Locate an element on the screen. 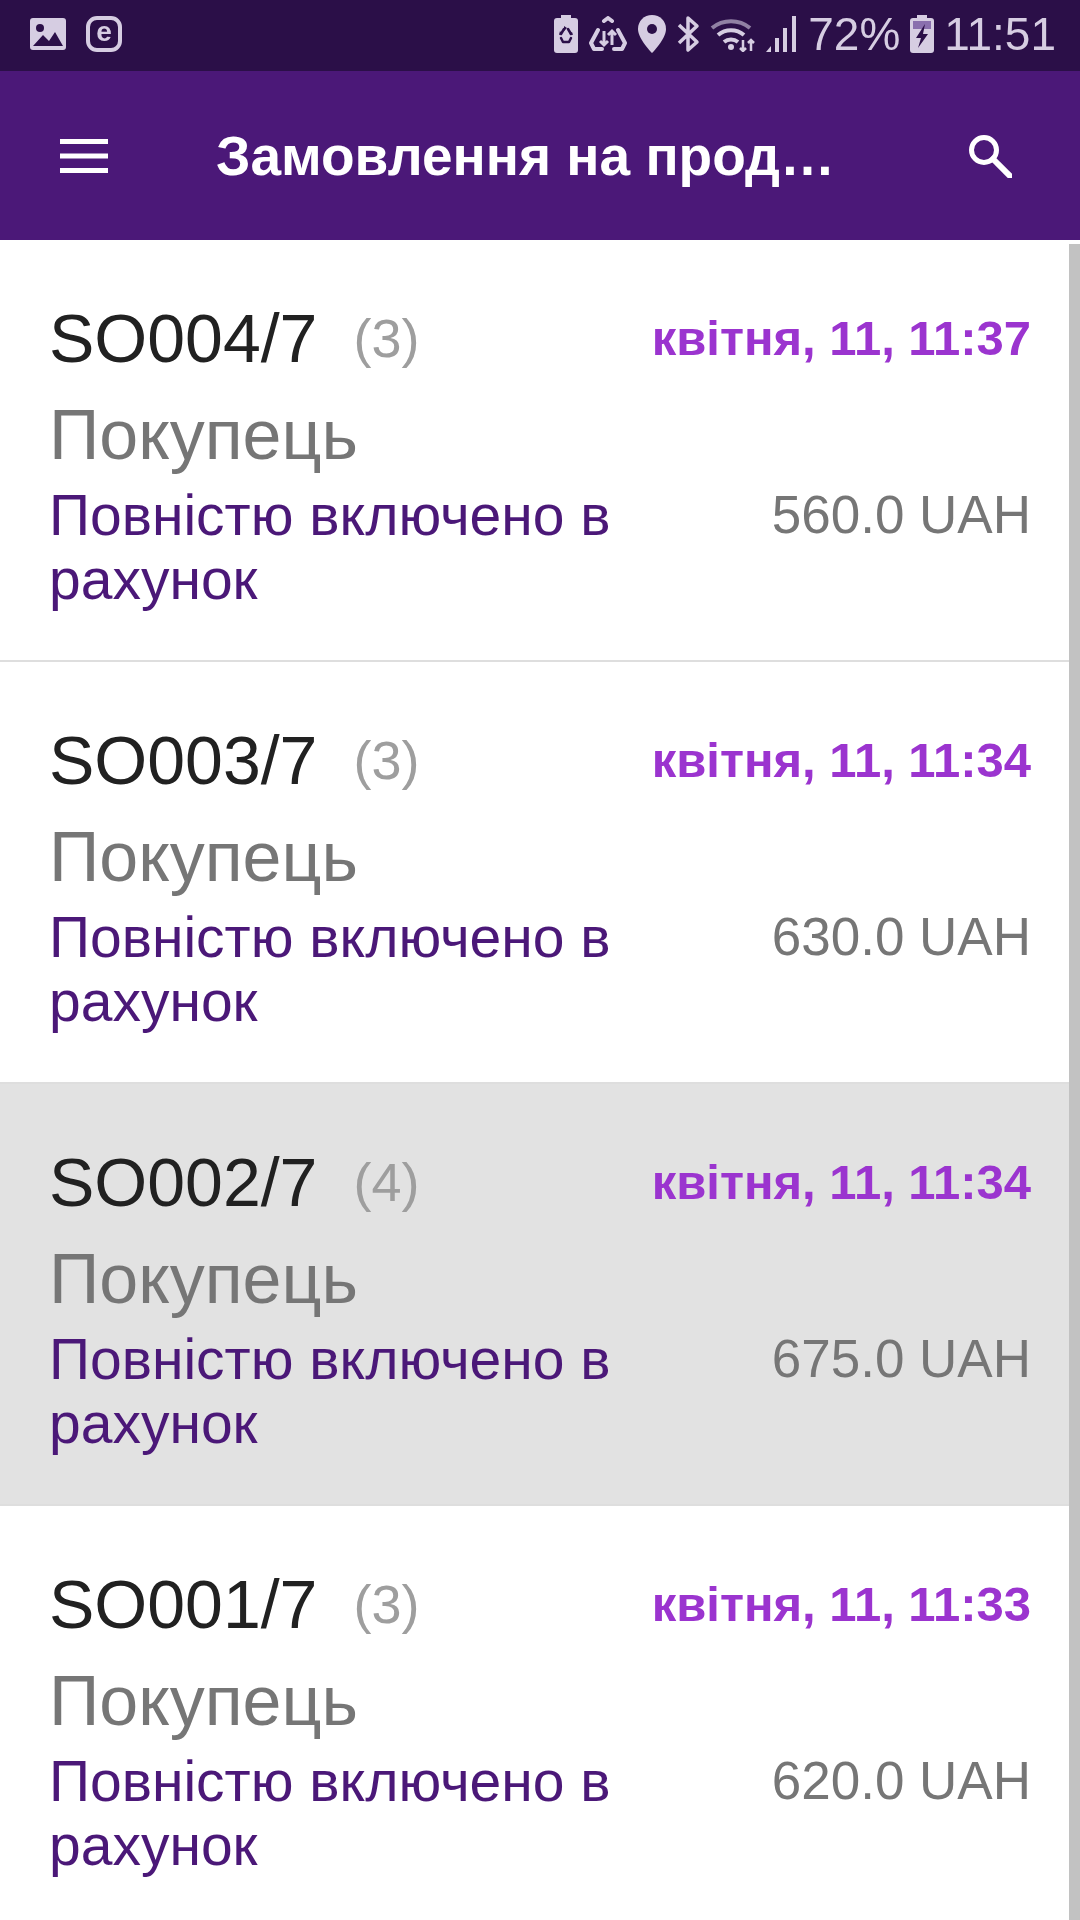  order-number: SO003/7 is located at coordinates (183, 760).